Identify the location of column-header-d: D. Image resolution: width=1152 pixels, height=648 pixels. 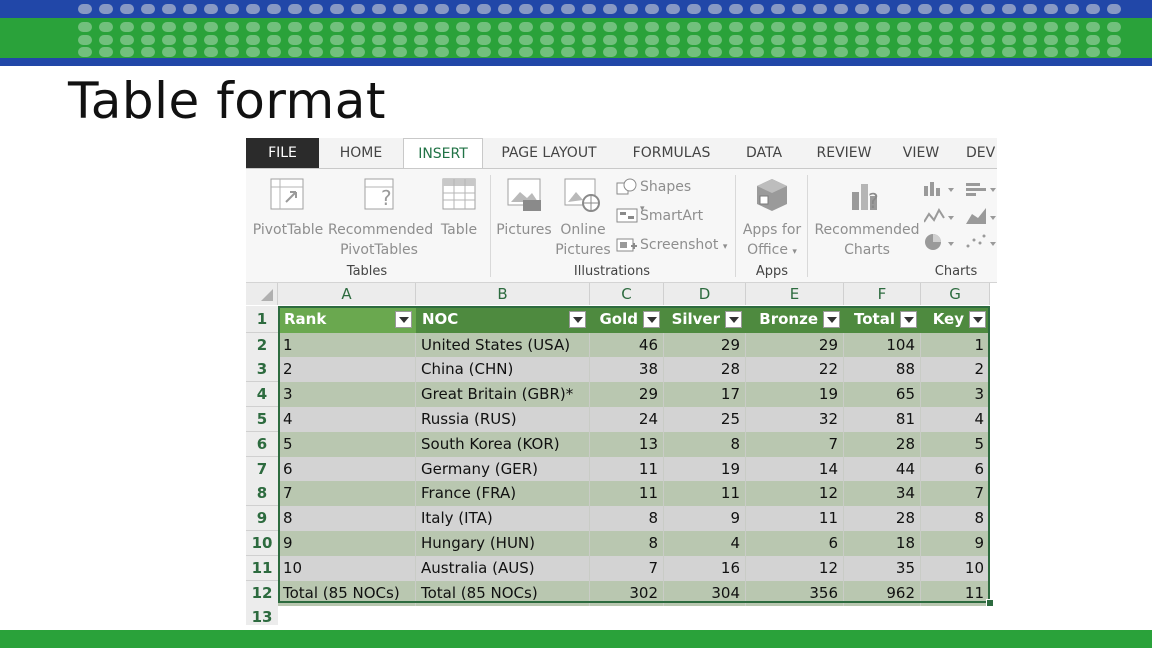
(705, 294).